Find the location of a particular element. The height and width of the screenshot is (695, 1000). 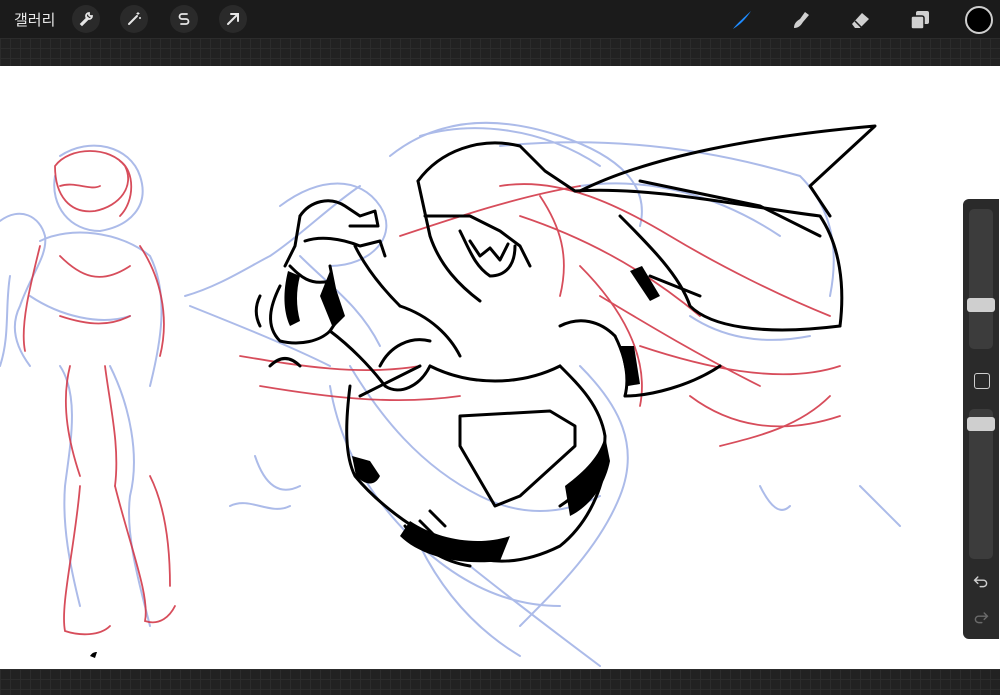

magic-wand-icon is located at coordinates (134, 19).